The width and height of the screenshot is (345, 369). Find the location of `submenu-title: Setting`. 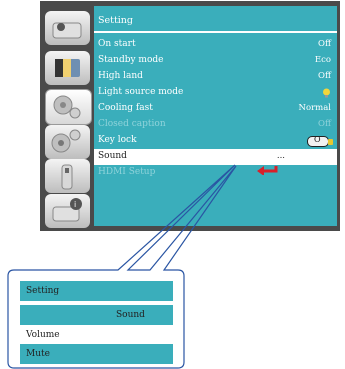

submenu-title: Setting is located at coordinates (96, 291).